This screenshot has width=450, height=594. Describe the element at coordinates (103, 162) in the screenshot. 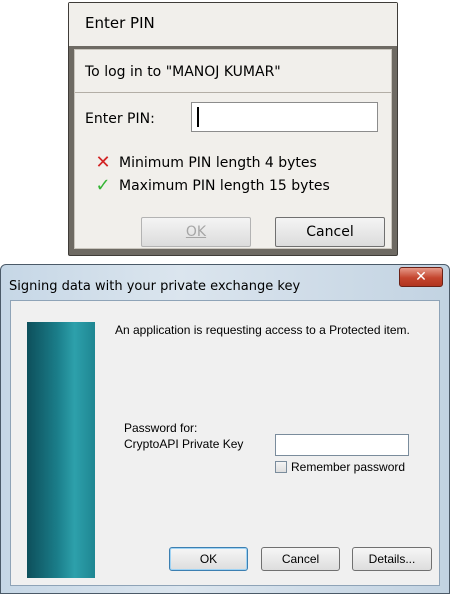

I see `red-x-icon: ✕` at that location.